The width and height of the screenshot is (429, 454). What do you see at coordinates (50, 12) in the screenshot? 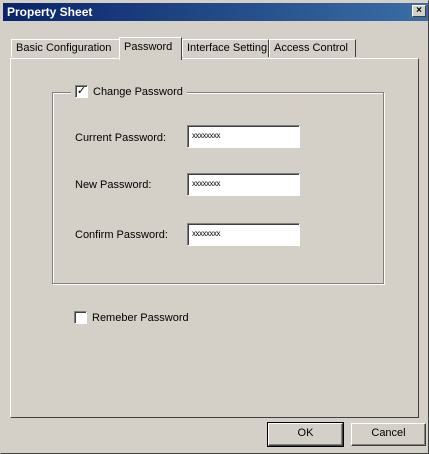
I see `window-title: Property Sheet` at bounding box center [50, 12].